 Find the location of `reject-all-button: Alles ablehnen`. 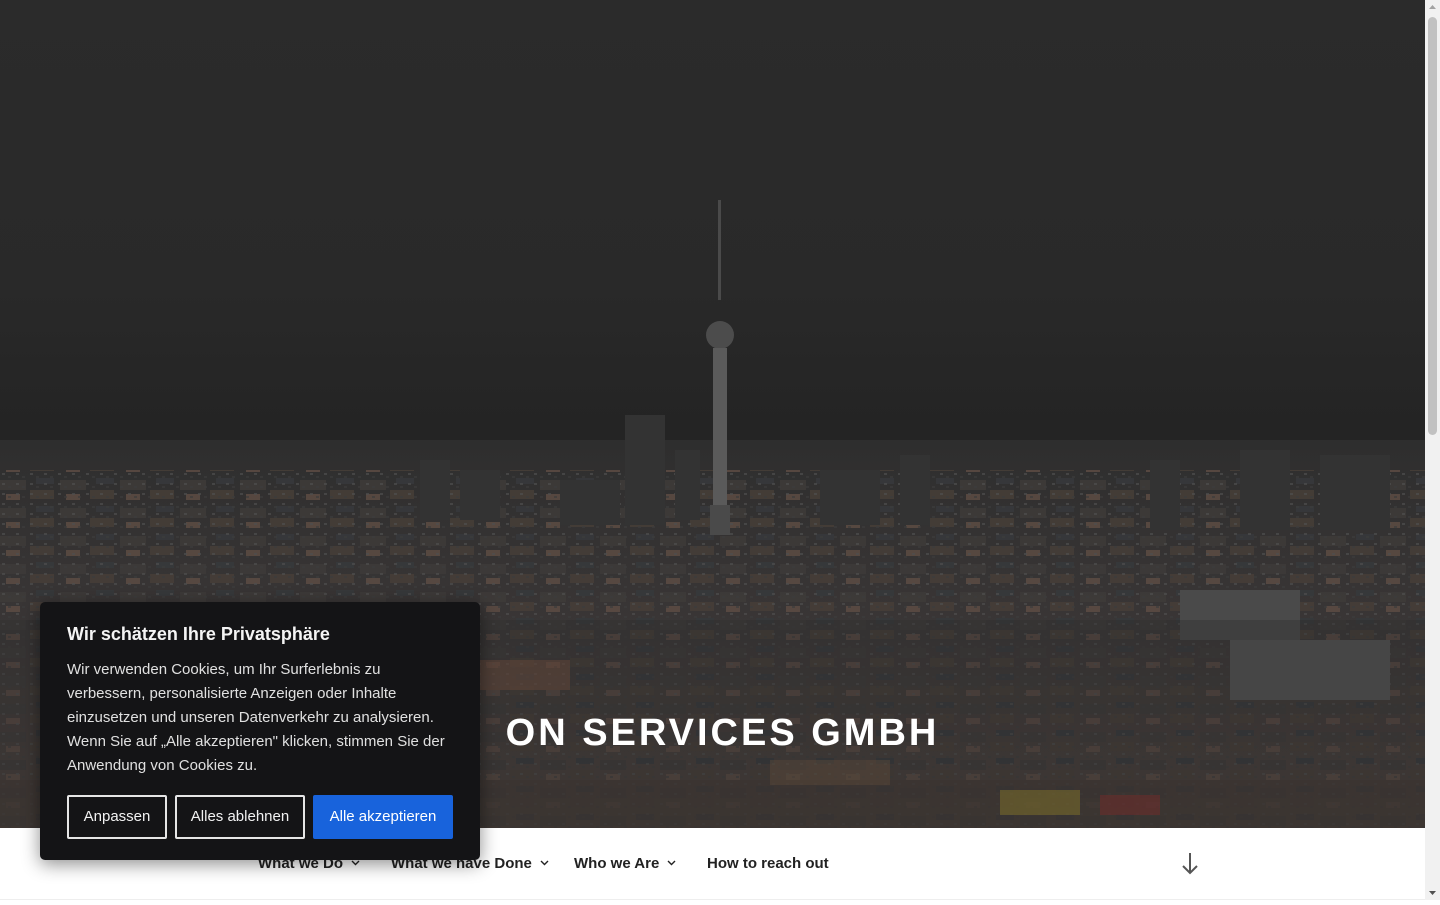

reject-all-button: Alles ablehnen is located at coordinates (240, 817).